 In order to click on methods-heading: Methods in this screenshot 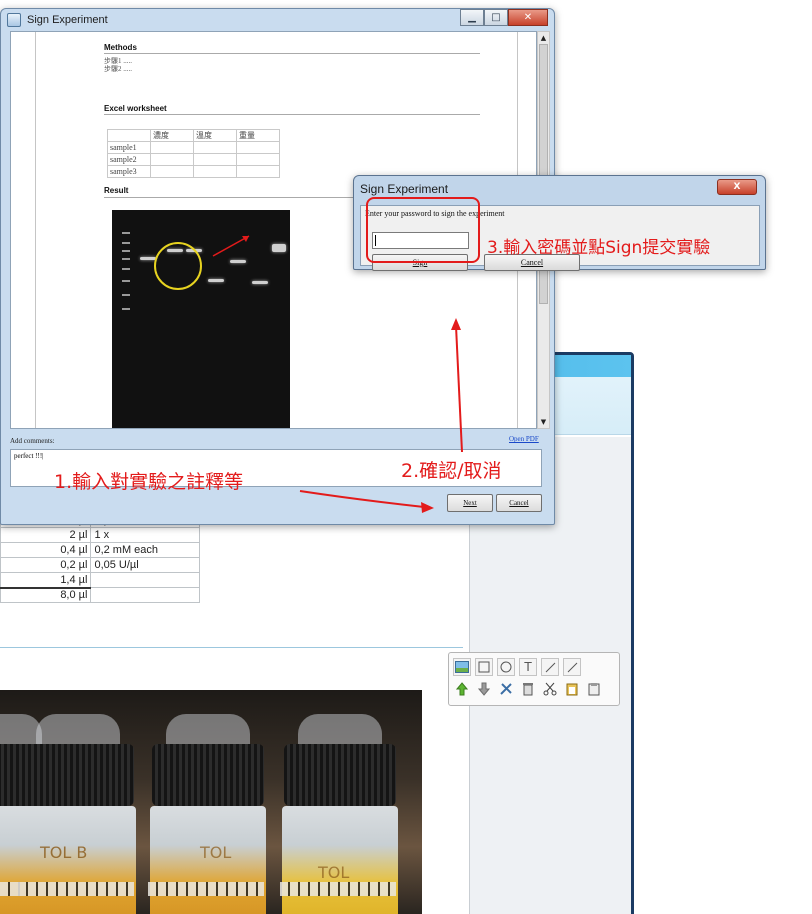, I will do `click(120, 47)`.